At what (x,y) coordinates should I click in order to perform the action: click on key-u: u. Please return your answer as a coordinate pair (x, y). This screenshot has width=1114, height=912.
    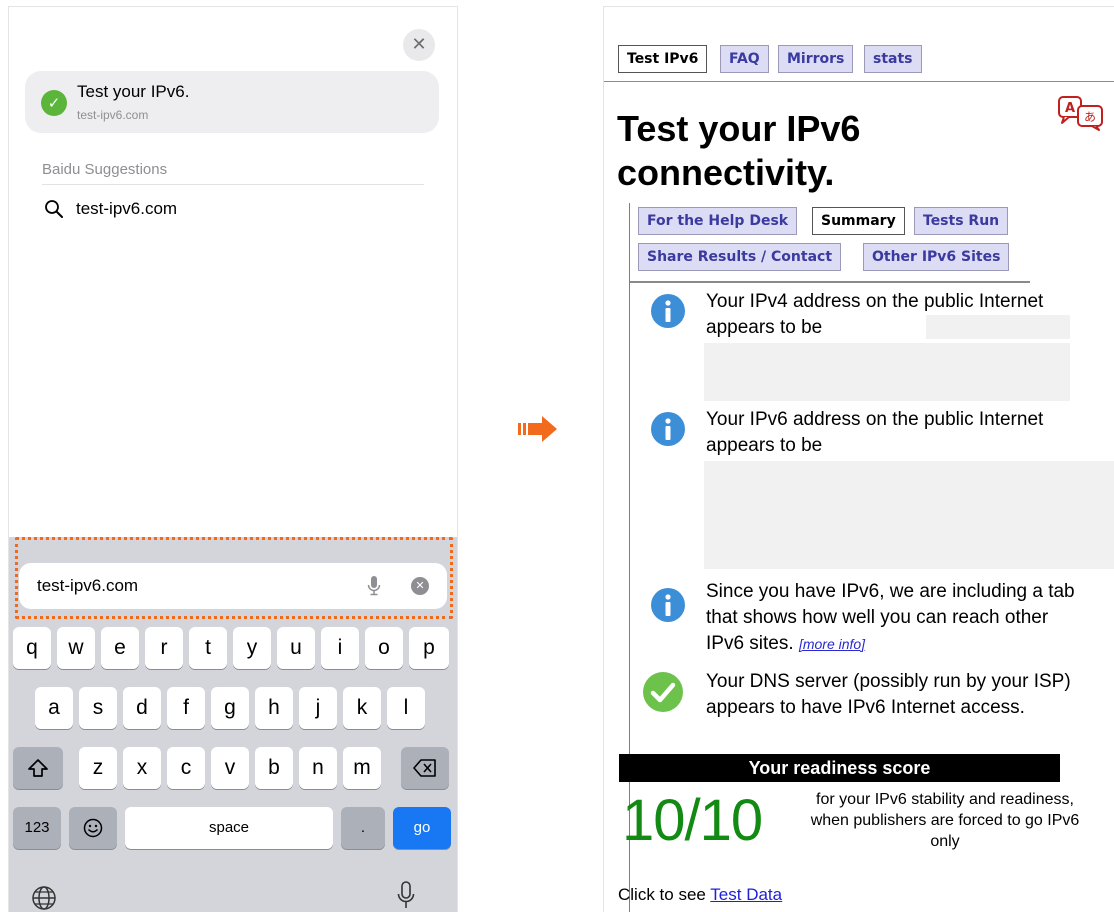
    Looking at the image, I should click on (296, 648).